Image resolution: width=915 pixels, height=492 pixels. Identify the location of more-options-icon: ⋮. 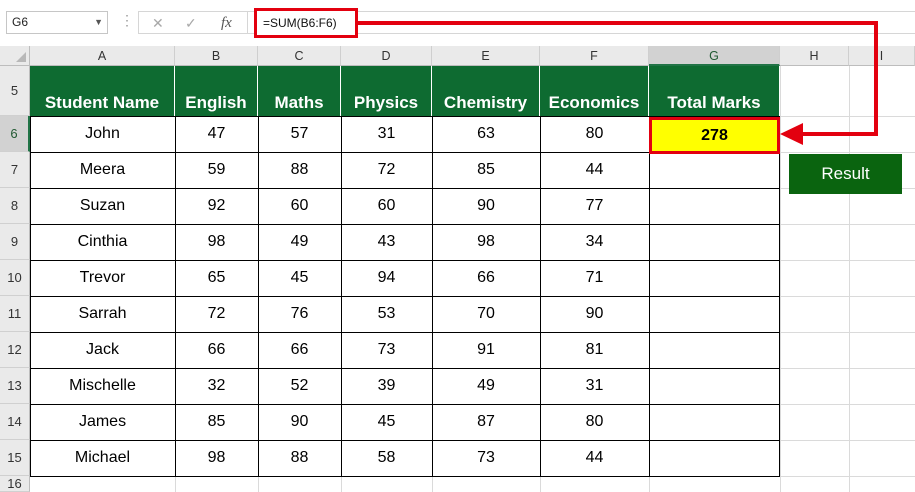
(127, 20).